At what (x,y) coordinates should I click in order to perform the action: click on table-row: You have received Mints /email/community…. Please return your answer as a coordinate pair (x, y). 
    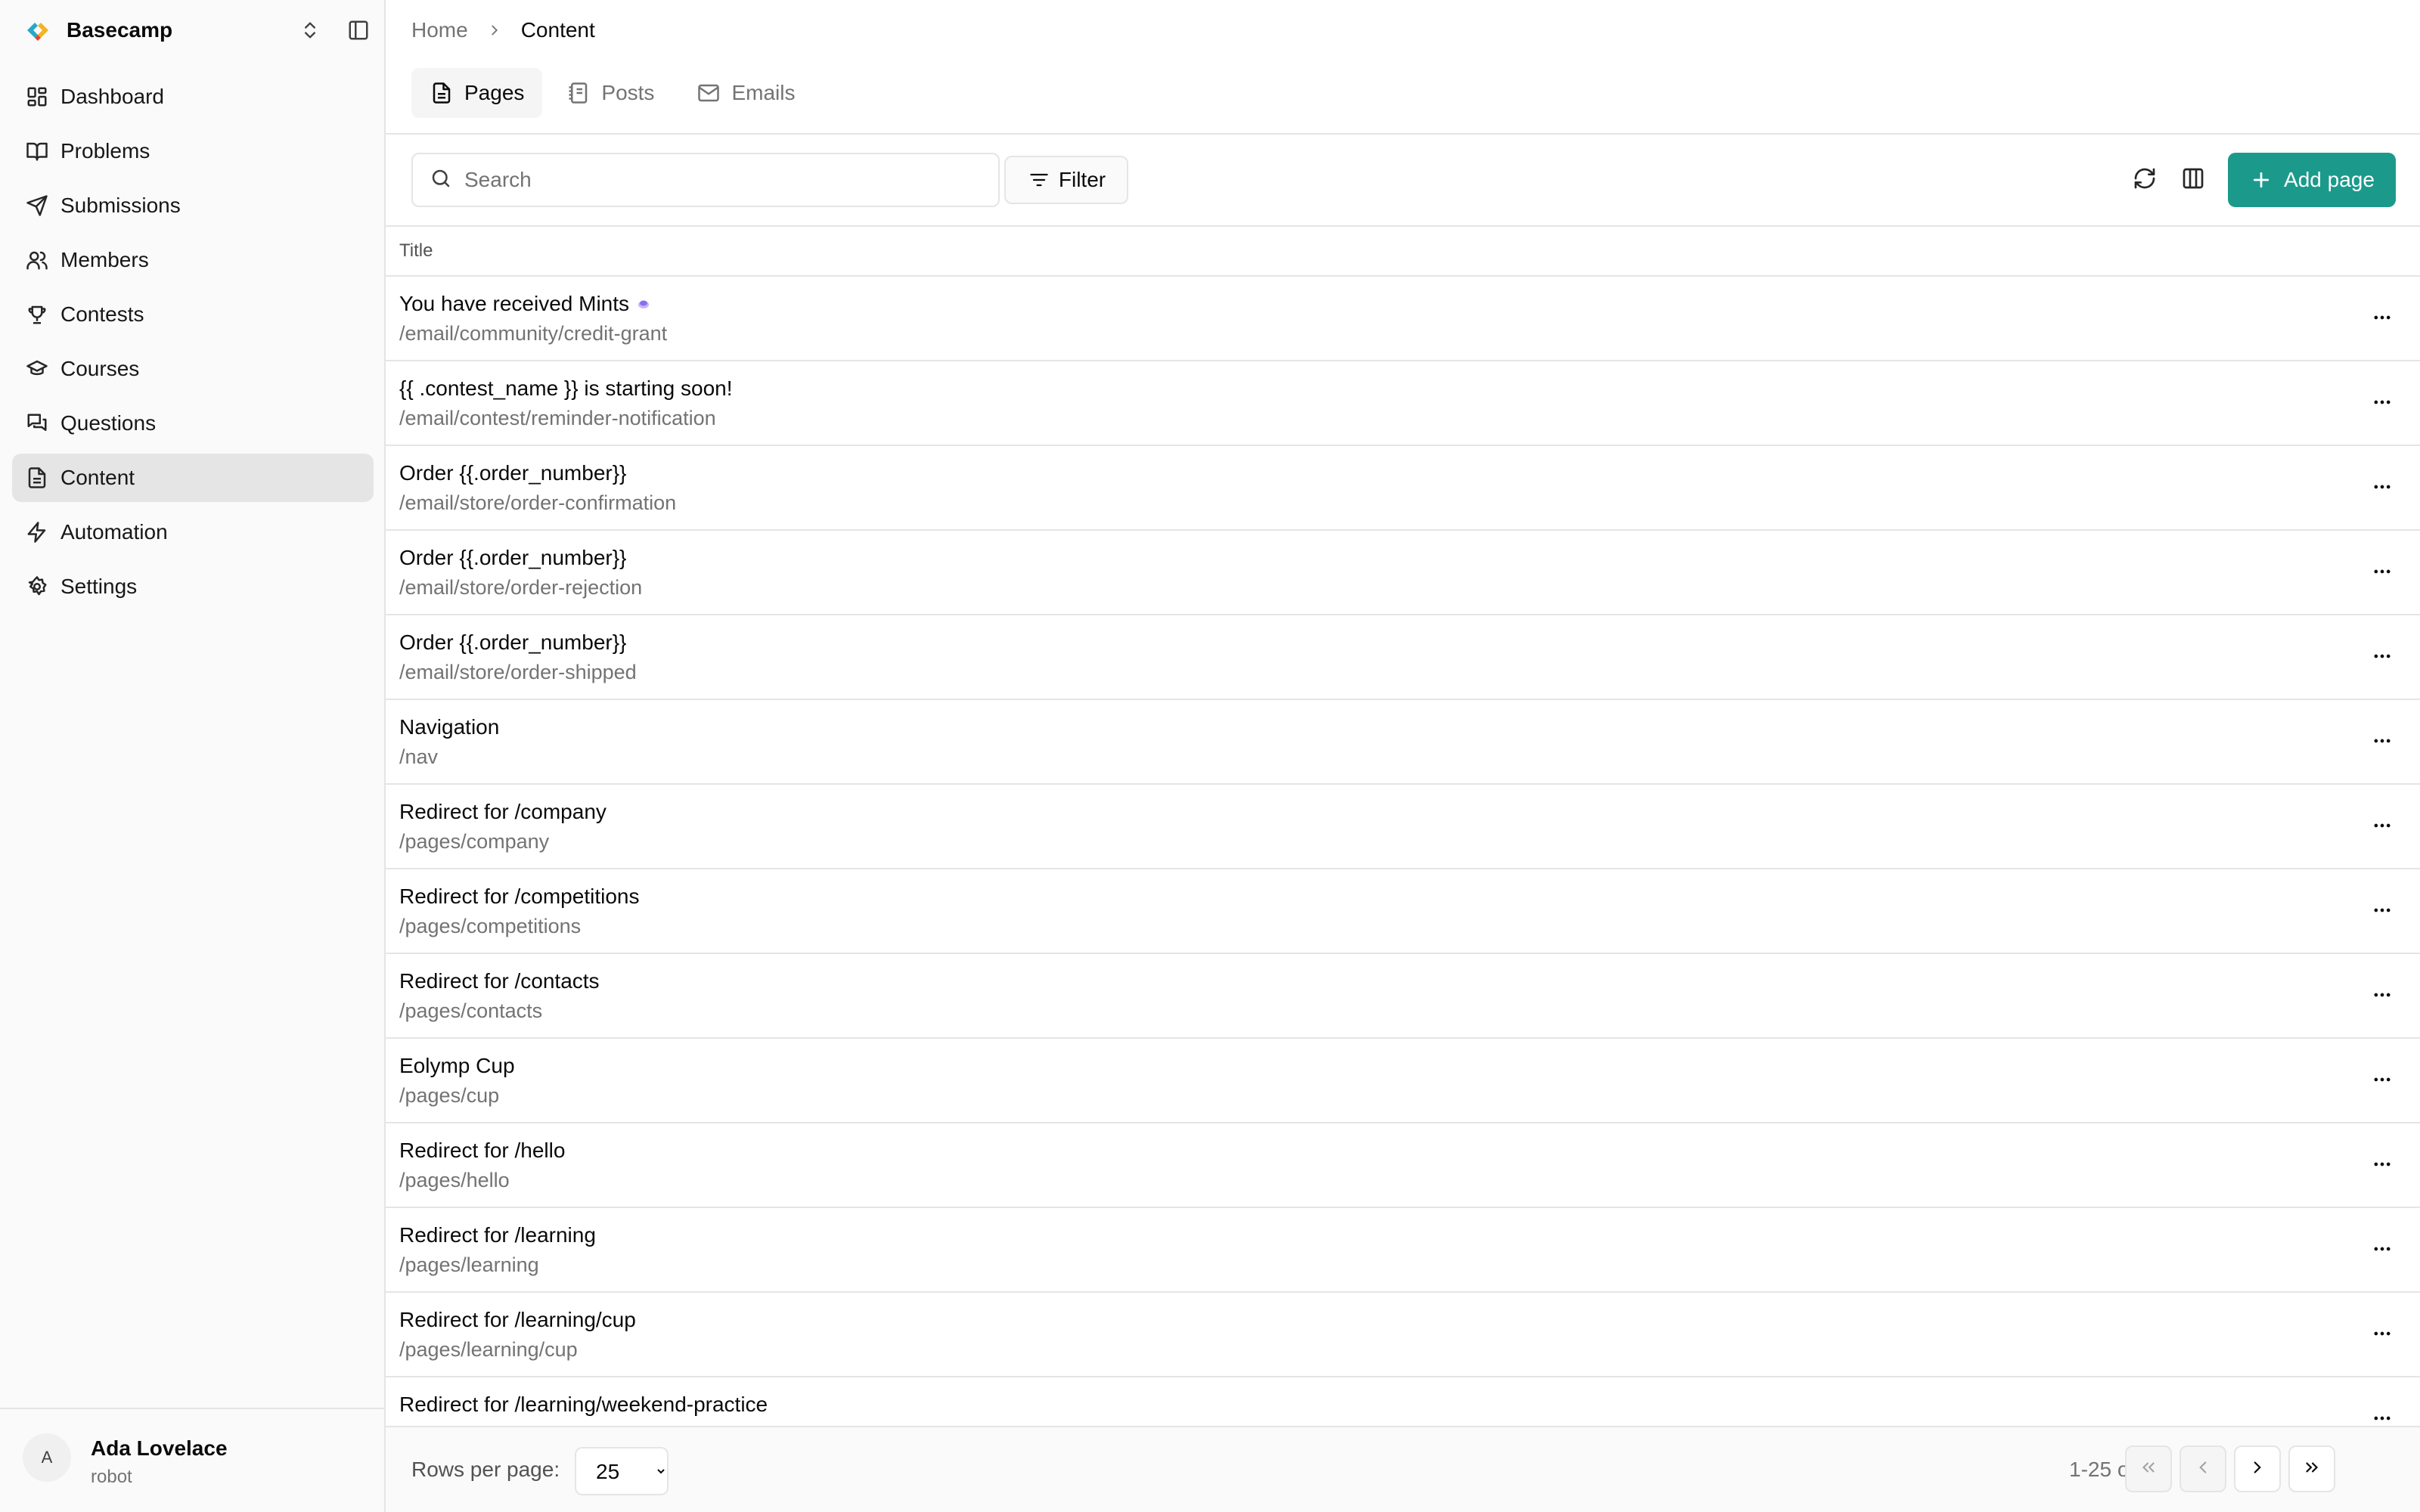
    Looking at the image, I should click on (1403, 319).